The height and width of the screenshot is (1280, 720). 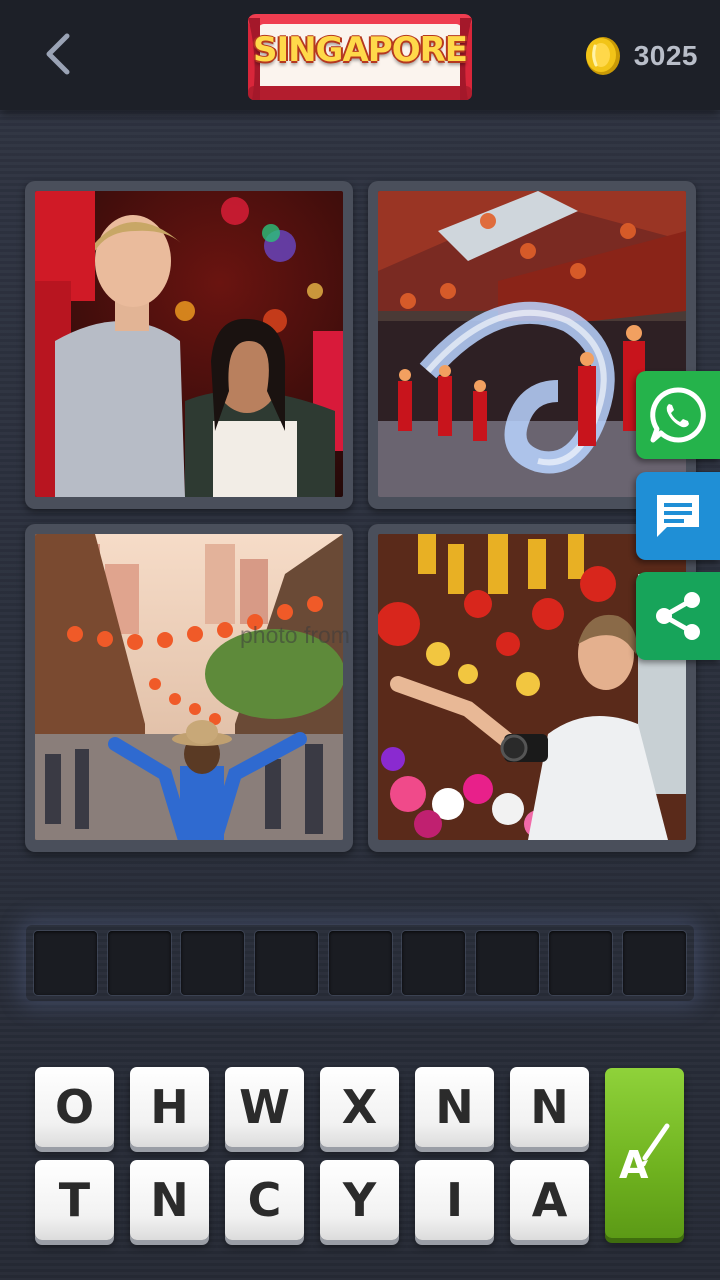 I want to click on level-title-banner: SINGAPORE, so click(x=360, y=57).